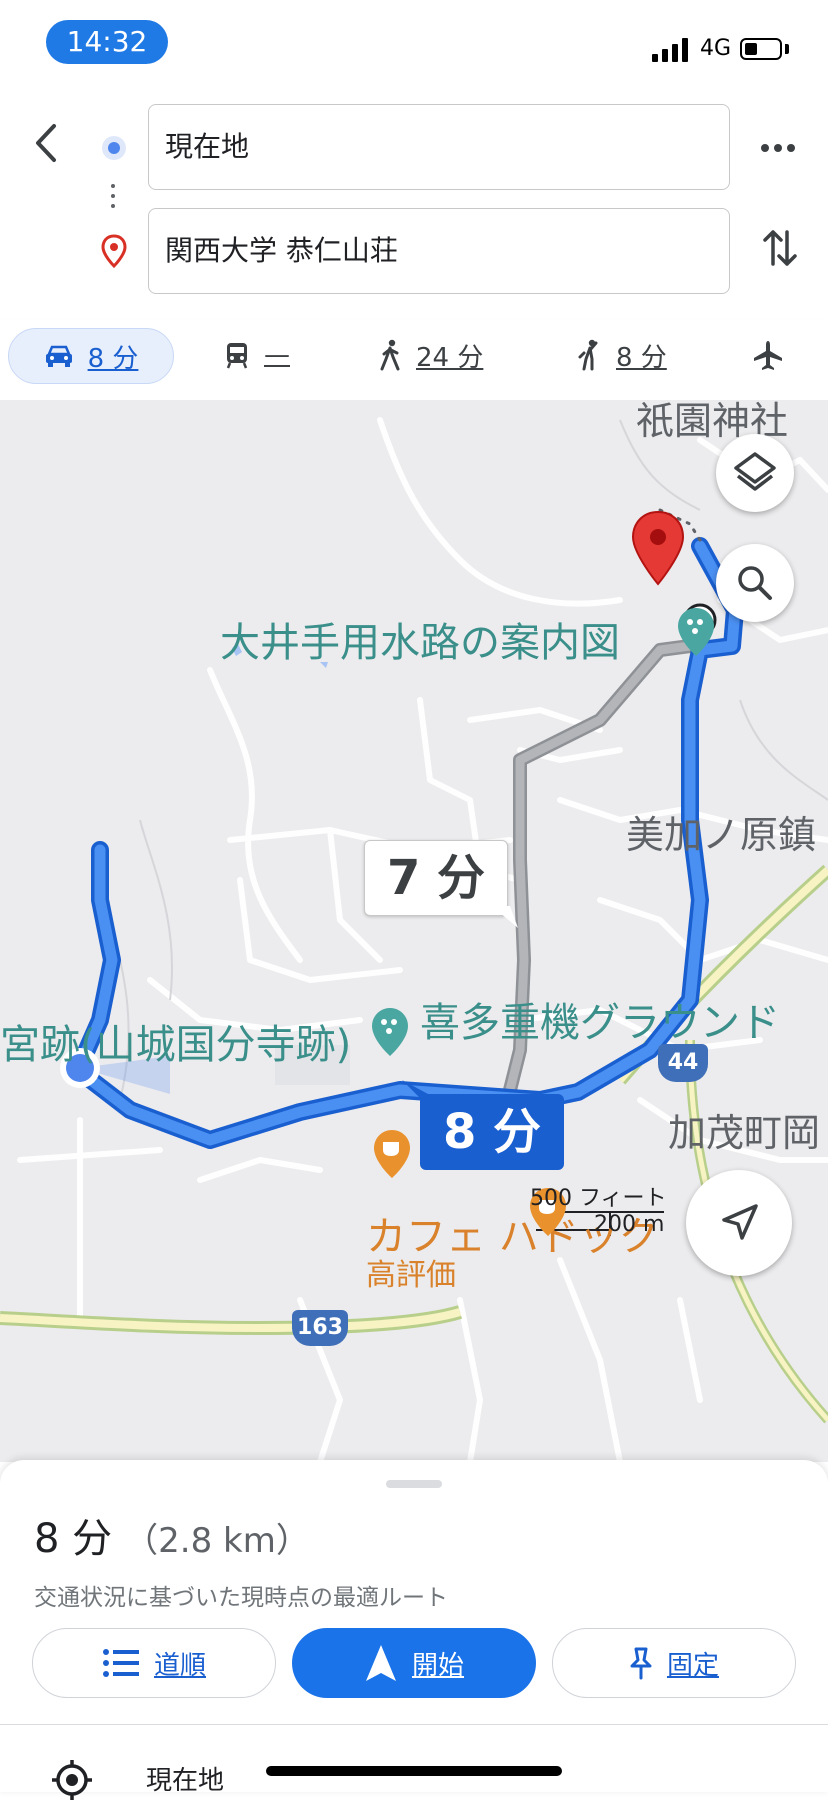 The height and width of the screenshot is (1802, 828). Describe the element at coordinates (629, 1224) in the screenshot. I see `scale-meters: 200 m` at that location.